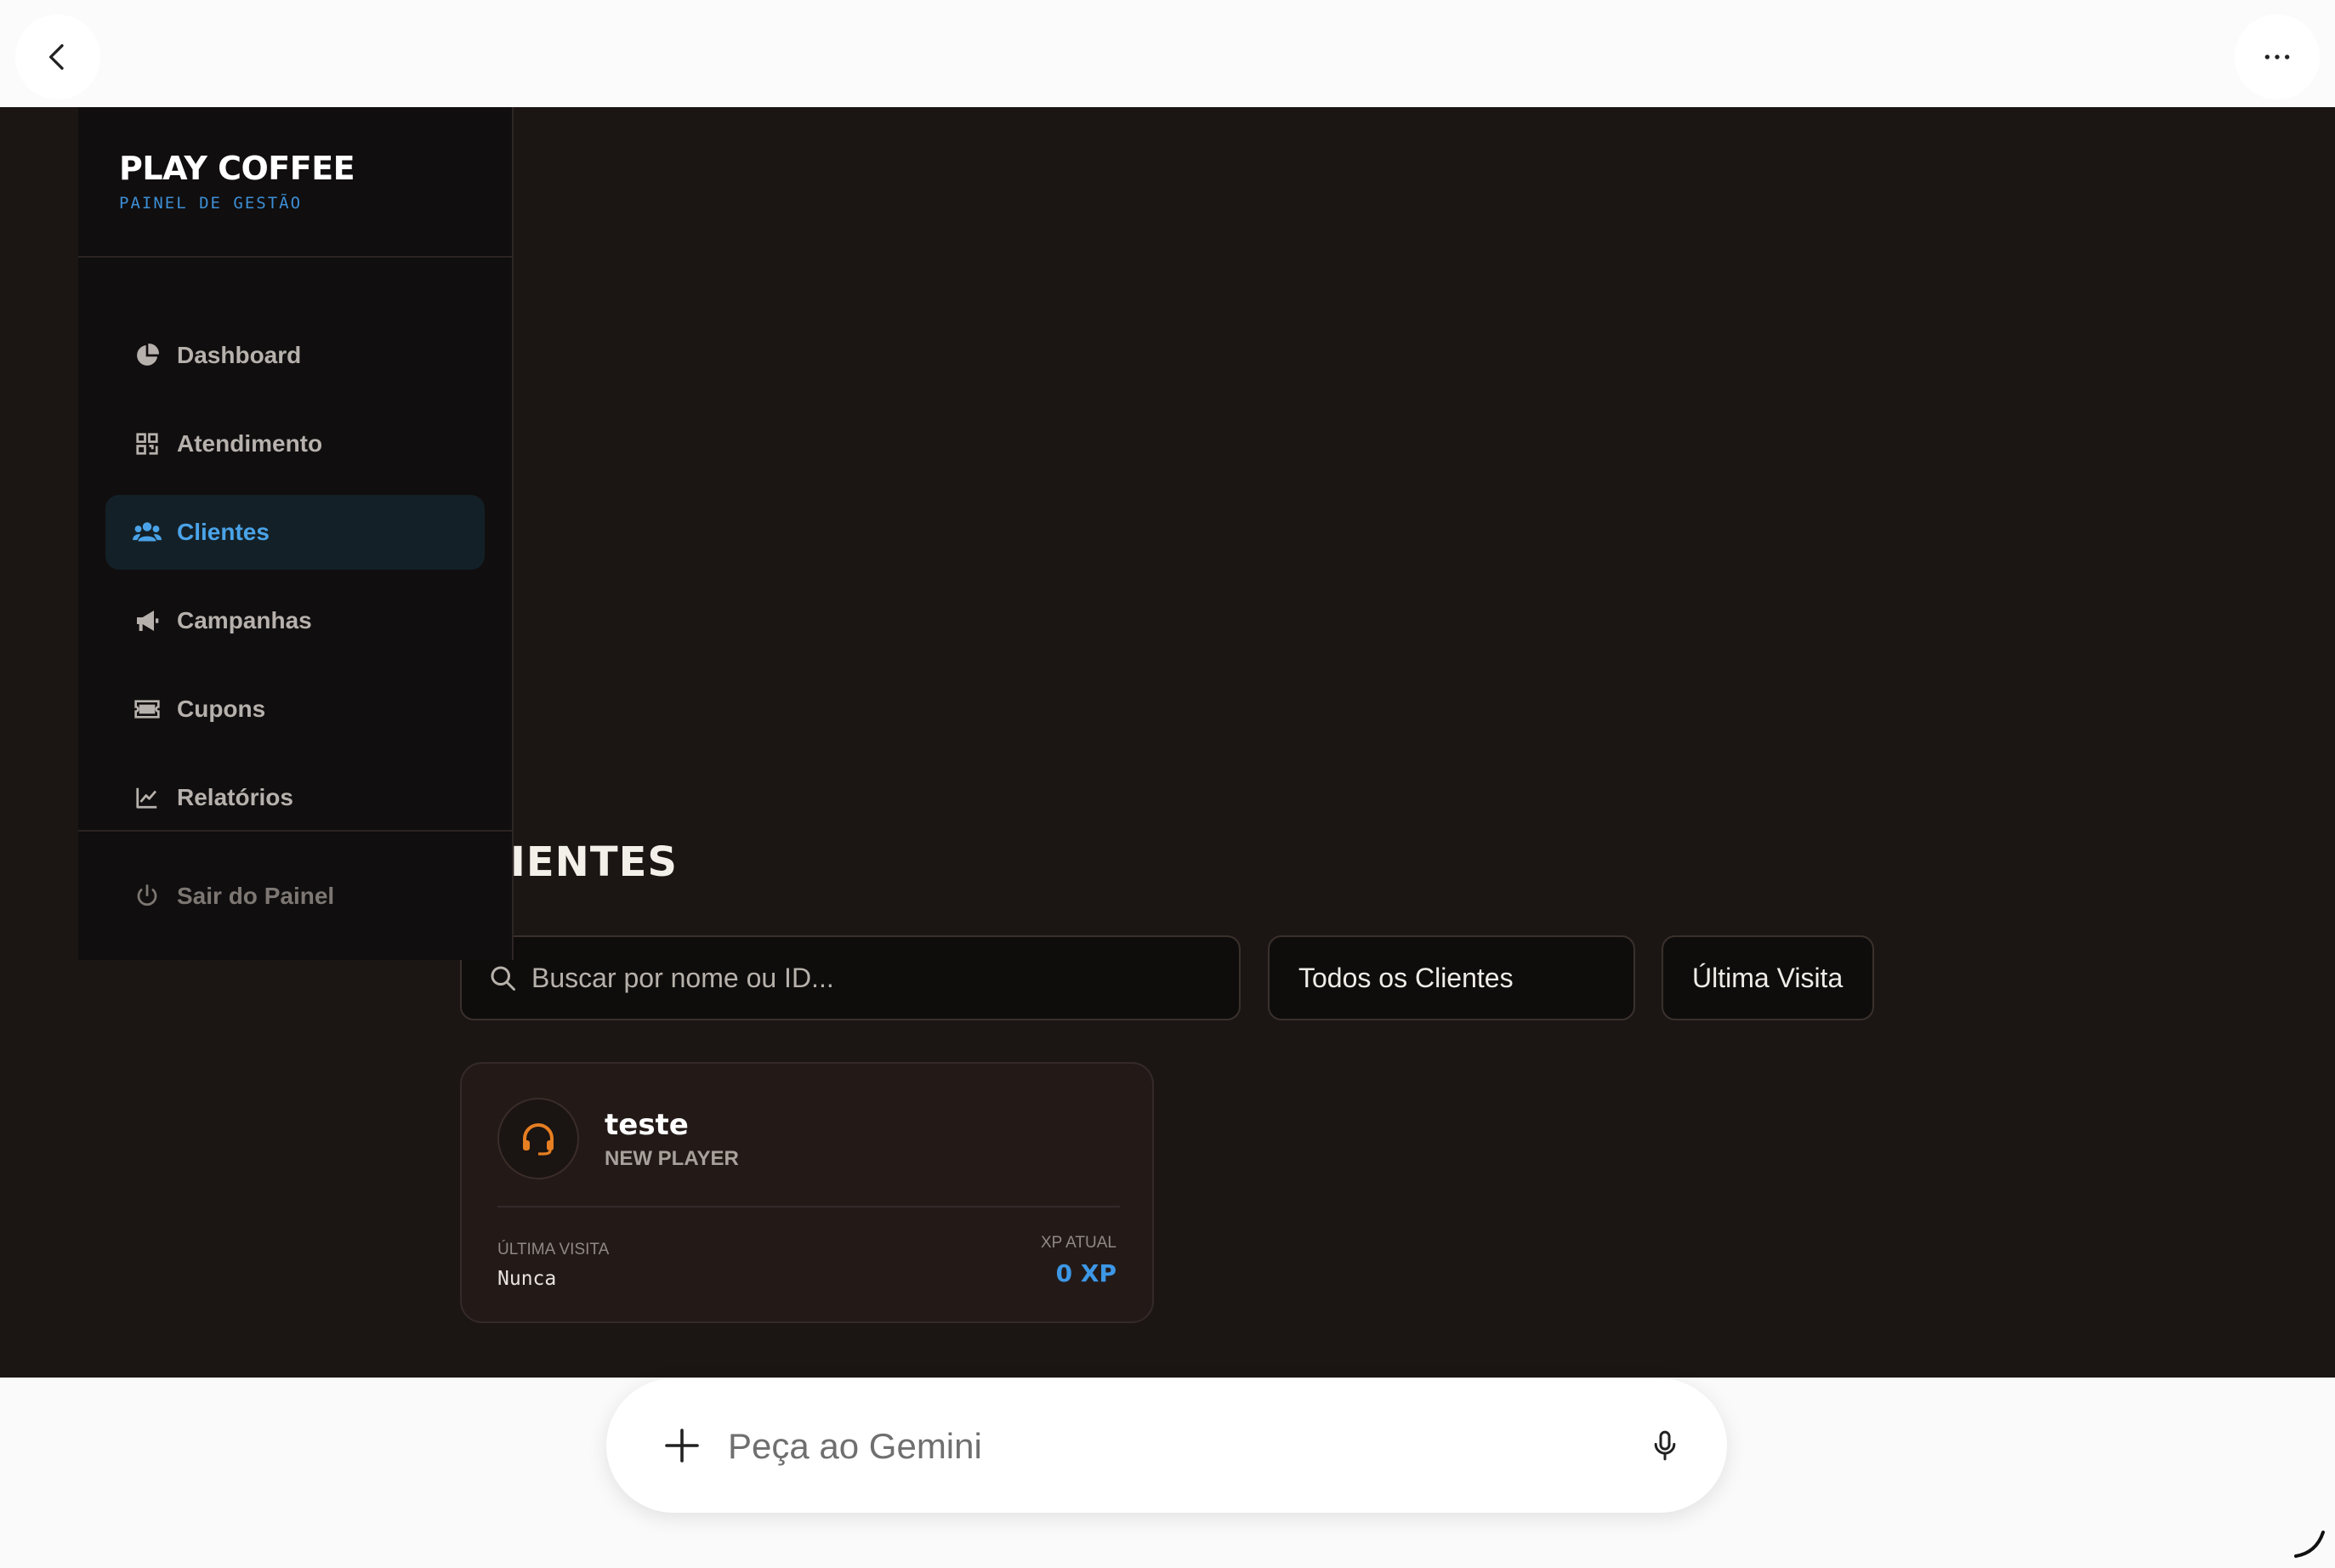  I want to click on filter-all-clients-select: Todos os Clientes, so click(1451, 977).